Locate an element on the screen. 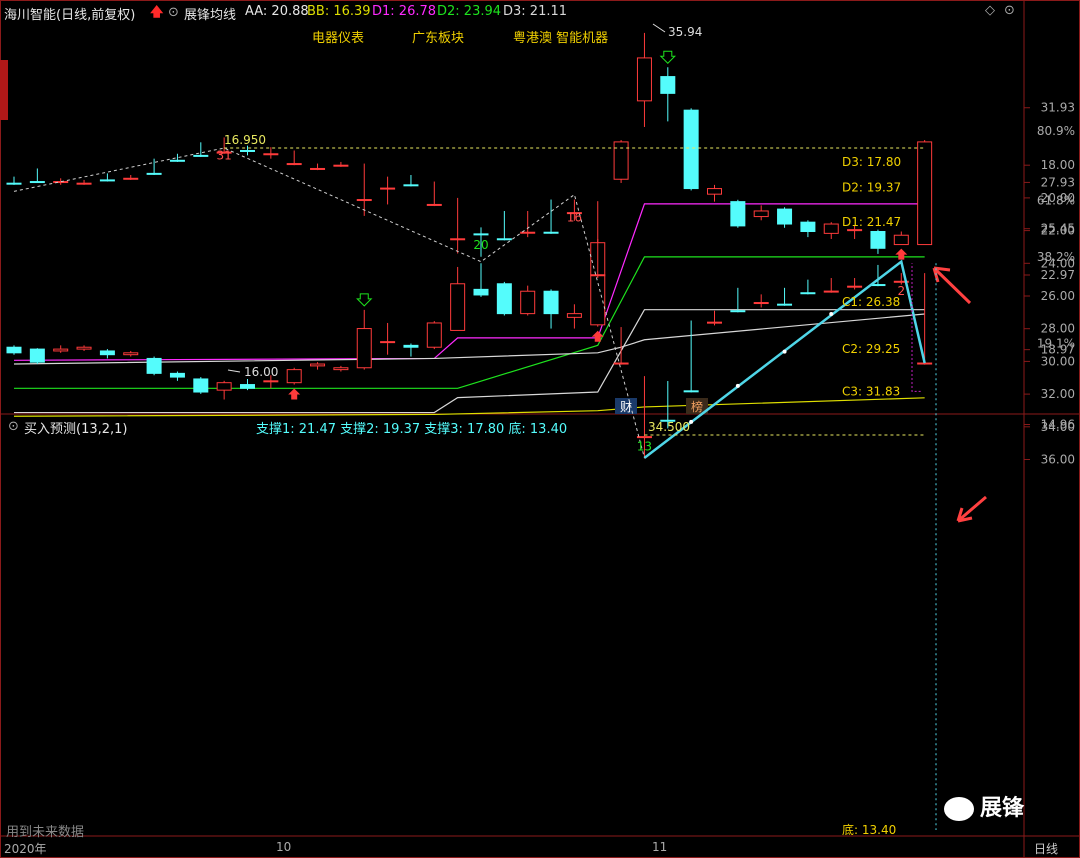 The width and height of the screenshot is (1080, 858). level-label: 16.950 is located at coordinates (245, 140).